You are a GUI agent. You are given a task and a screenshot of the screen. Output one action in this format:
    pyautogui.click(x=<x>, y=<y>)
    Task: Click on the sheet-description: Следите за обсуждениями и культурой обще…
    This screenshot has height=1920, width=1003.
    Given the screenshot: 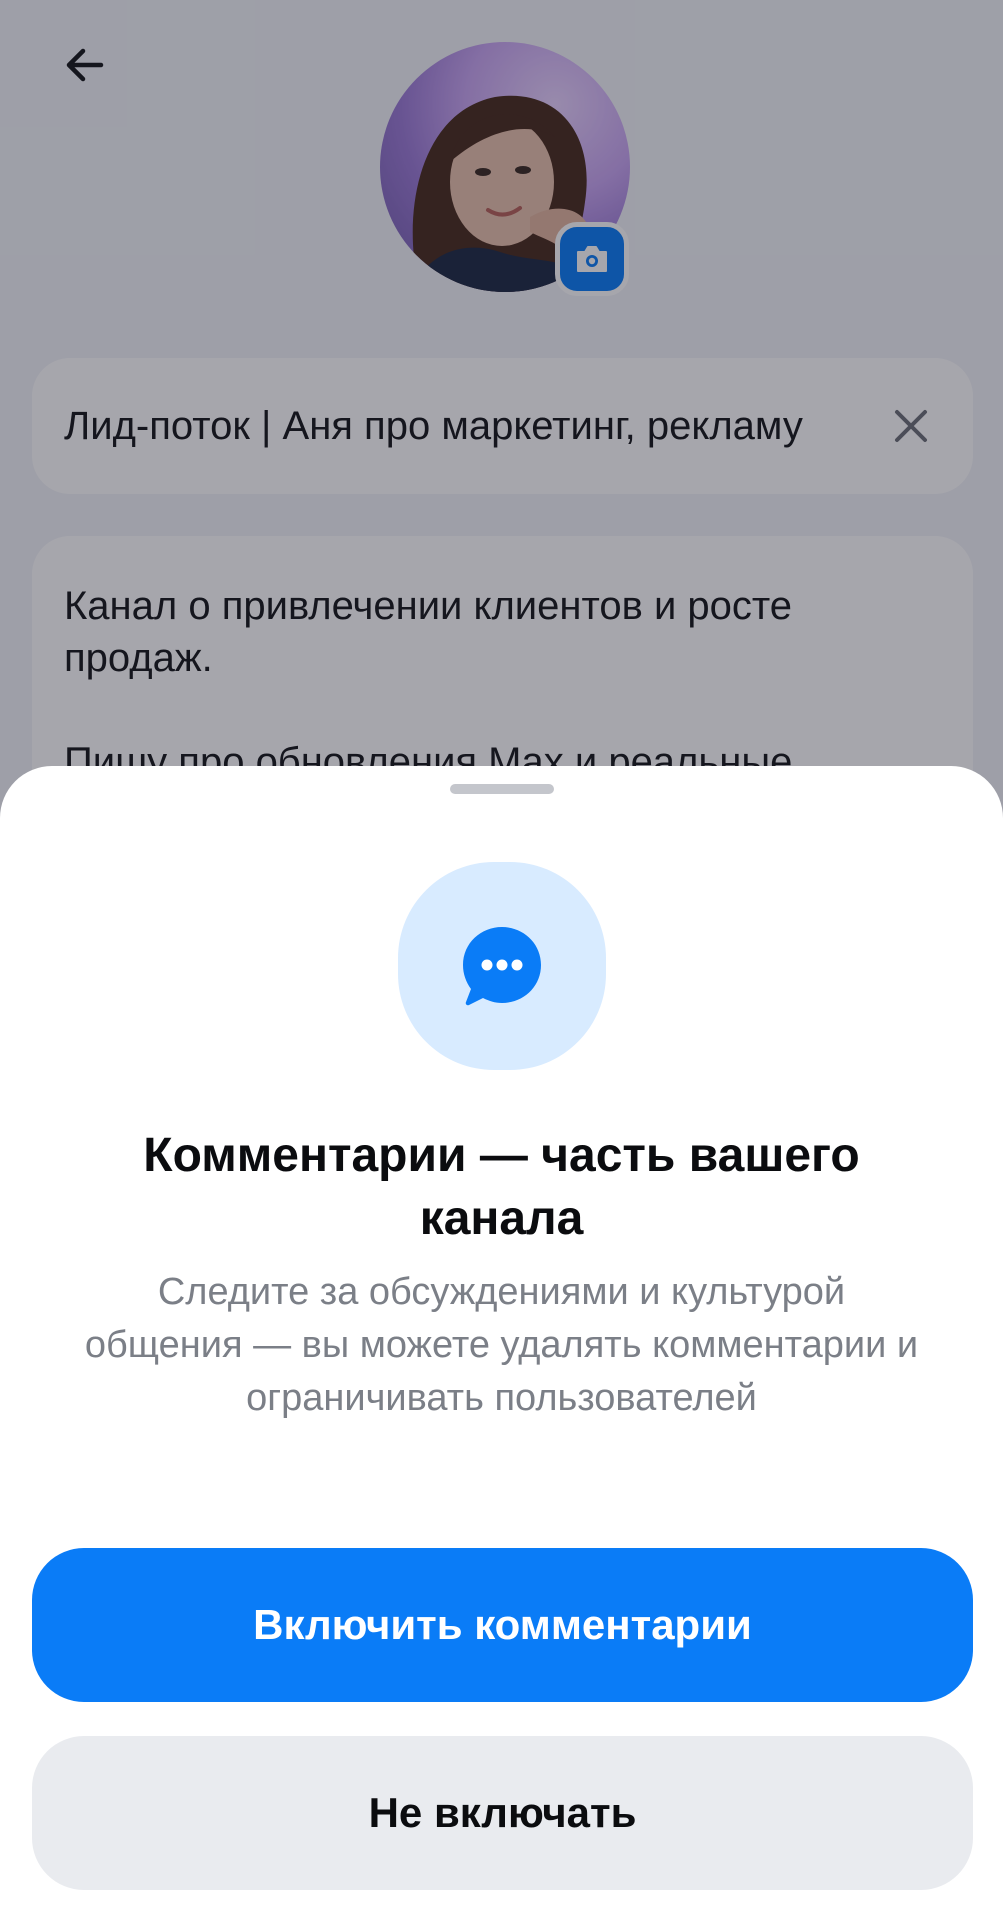 What is the action you would take?
    pyautogui.click(x=501, y=1345)
    